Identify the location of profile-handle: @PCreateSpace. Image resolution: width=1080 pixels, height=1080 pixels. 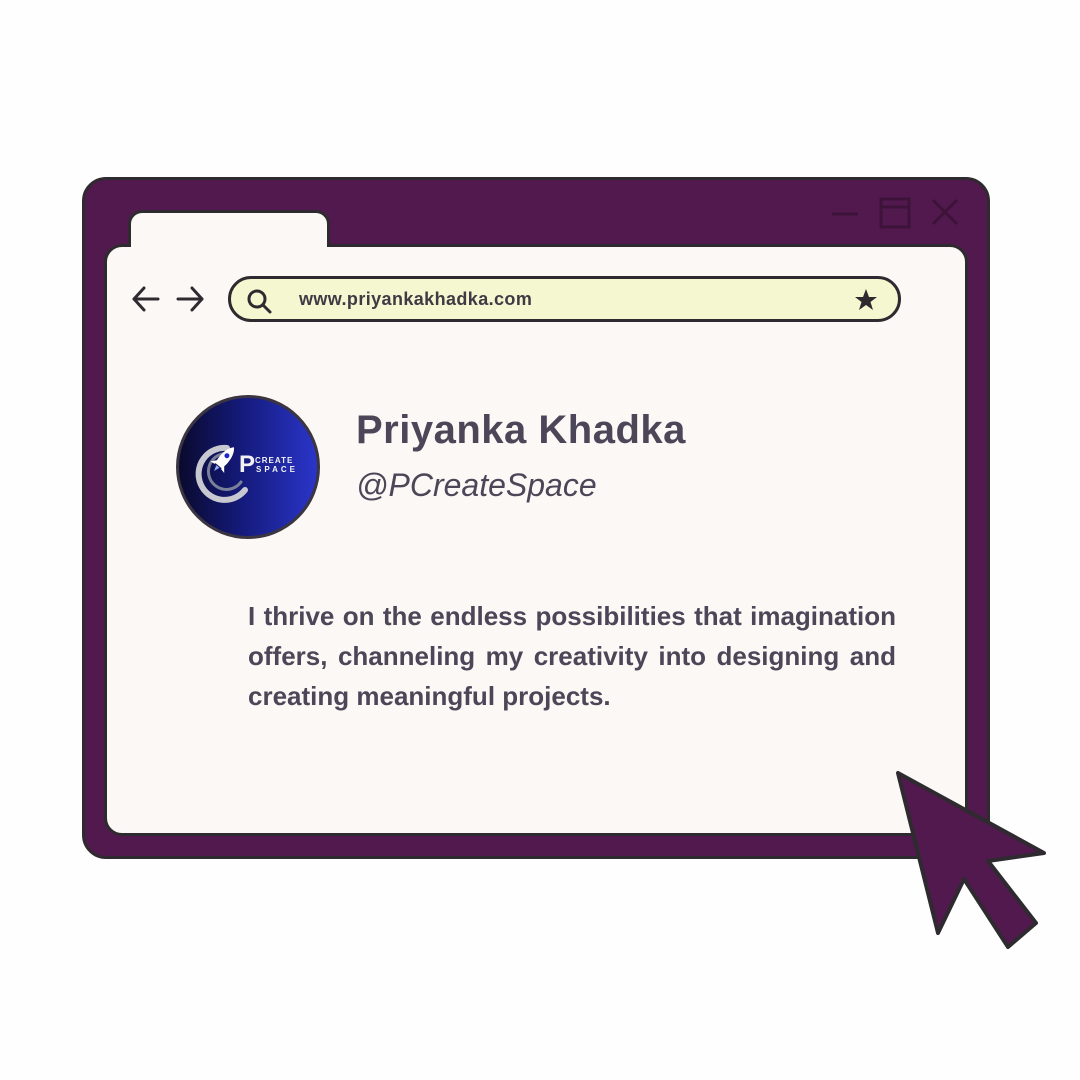
(476, 485).